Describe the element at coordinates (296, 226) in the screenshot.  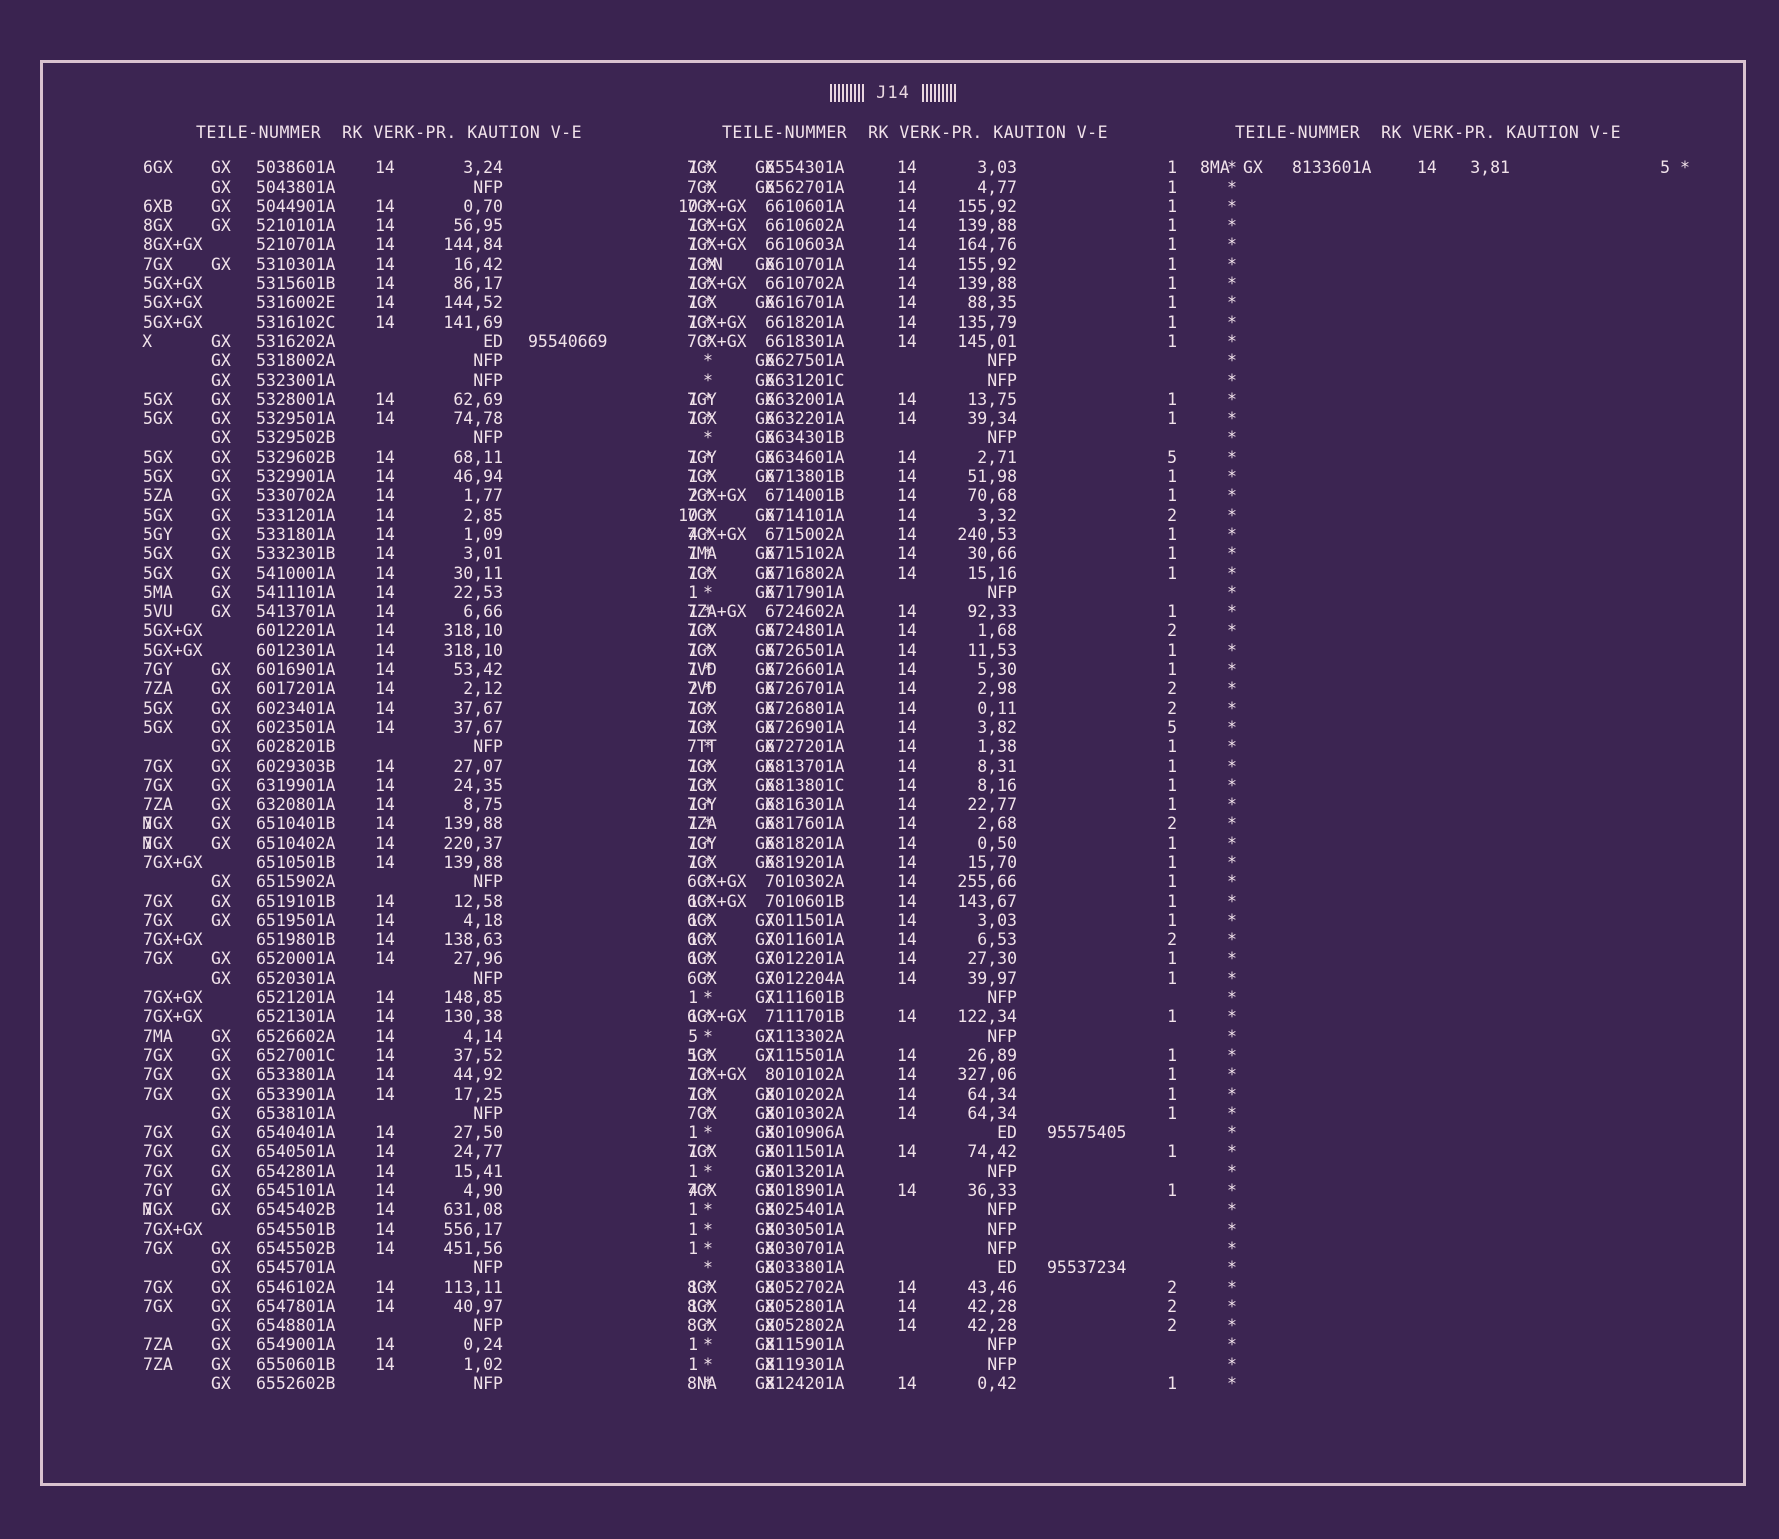
I see `part-number: 5210101A` at that location.